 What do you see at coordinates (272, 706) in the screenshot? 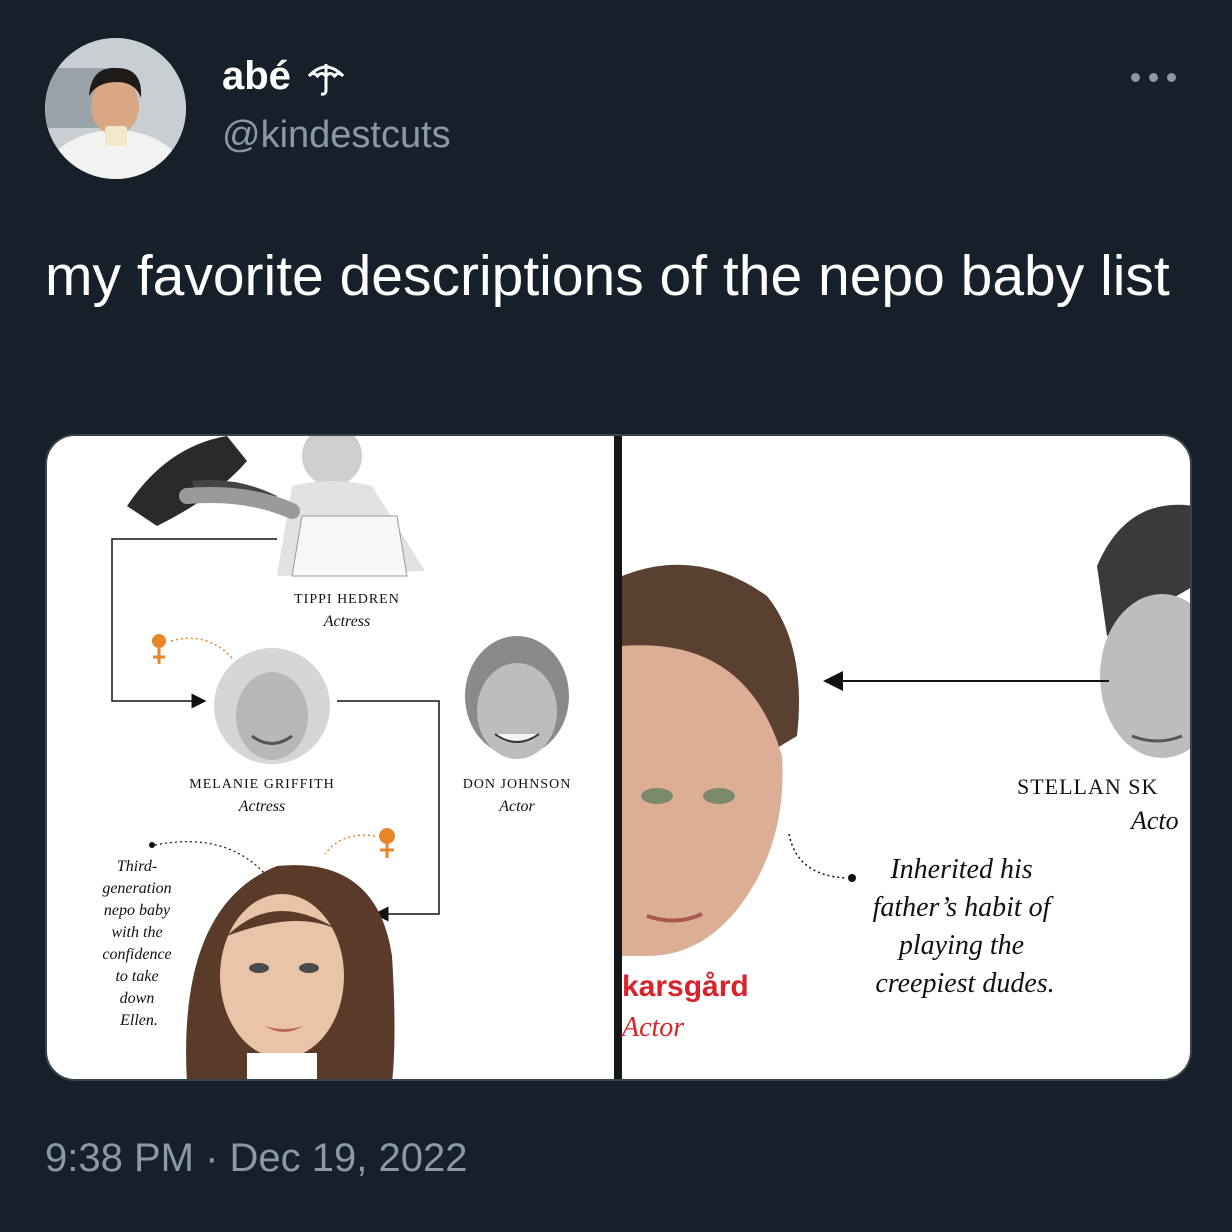
I see `melanie-griffith-photo` at bounding box center [272, 706].